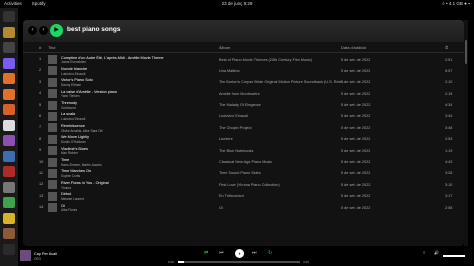  I want to click on queue-icon: ≡, so click(424, 252).